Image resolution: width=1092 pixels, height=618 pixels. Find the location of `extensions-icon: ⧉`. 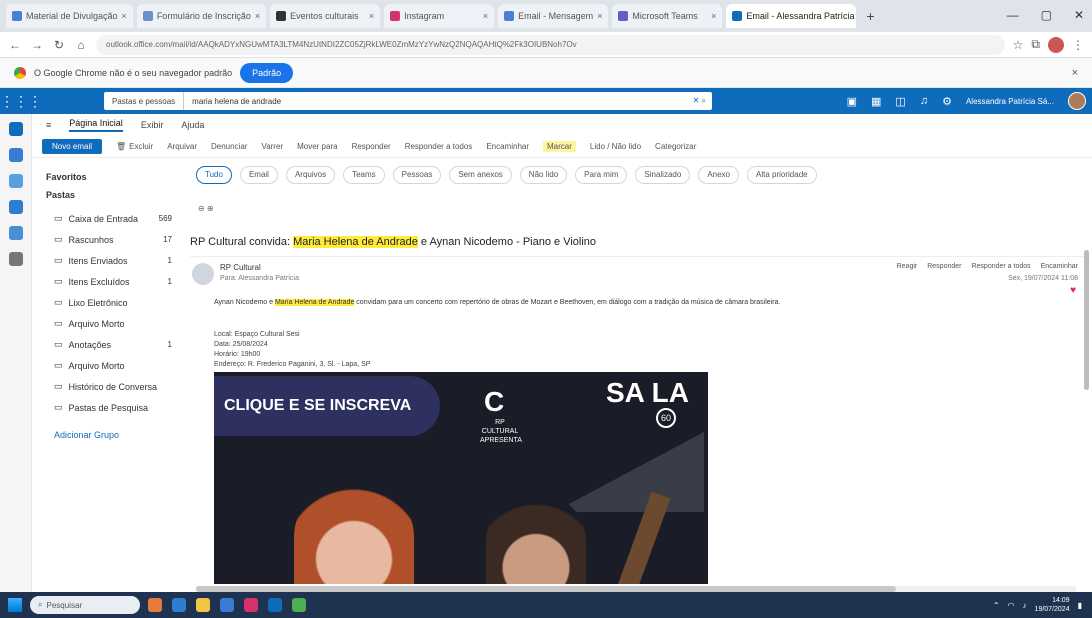

extensions-icon: ⧉ is located at coordinates (1035, 44).